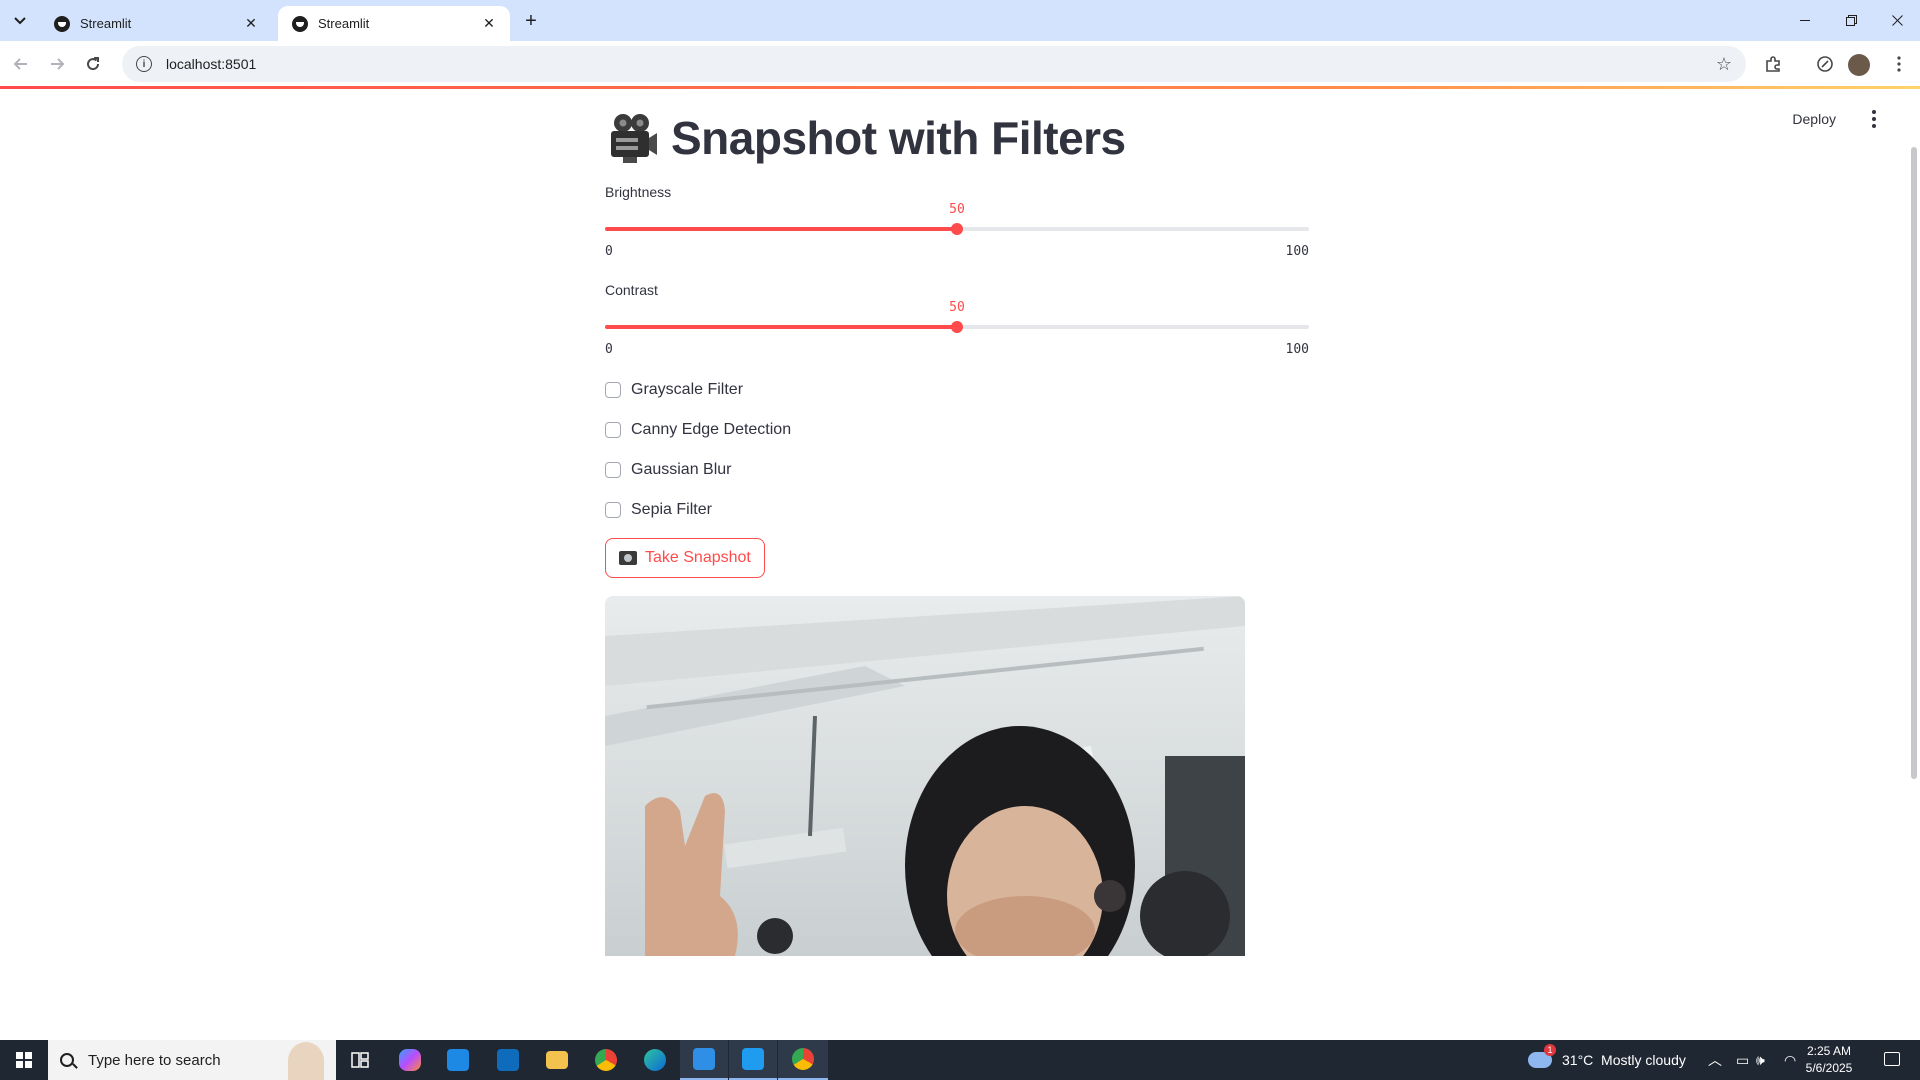 This screenshot has height=1080, width=1920. What do you see at coordinates (154, 1060) in the screenshot?
I see `search-placeholder: Type here to search` at bounding box center [154, 1060].